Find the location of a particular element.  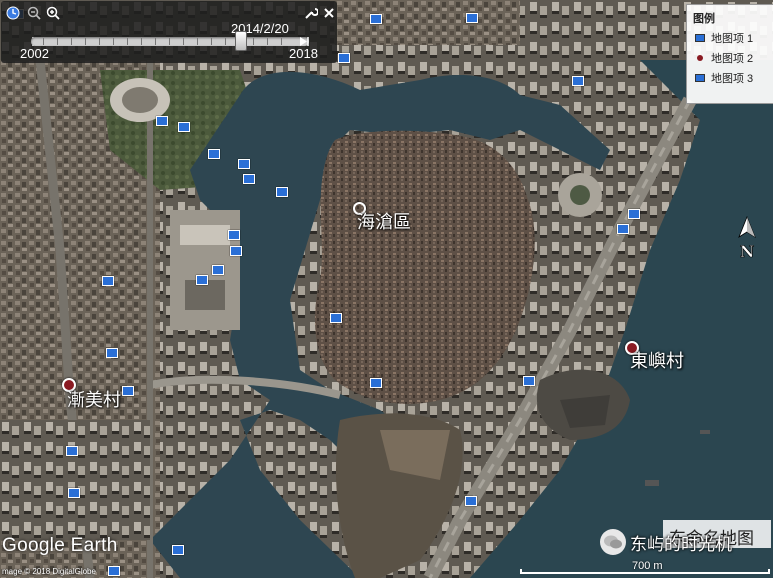

historical-imagery-panel: 2014/2/20 2002 2018 is located at coordinates (169, 32).